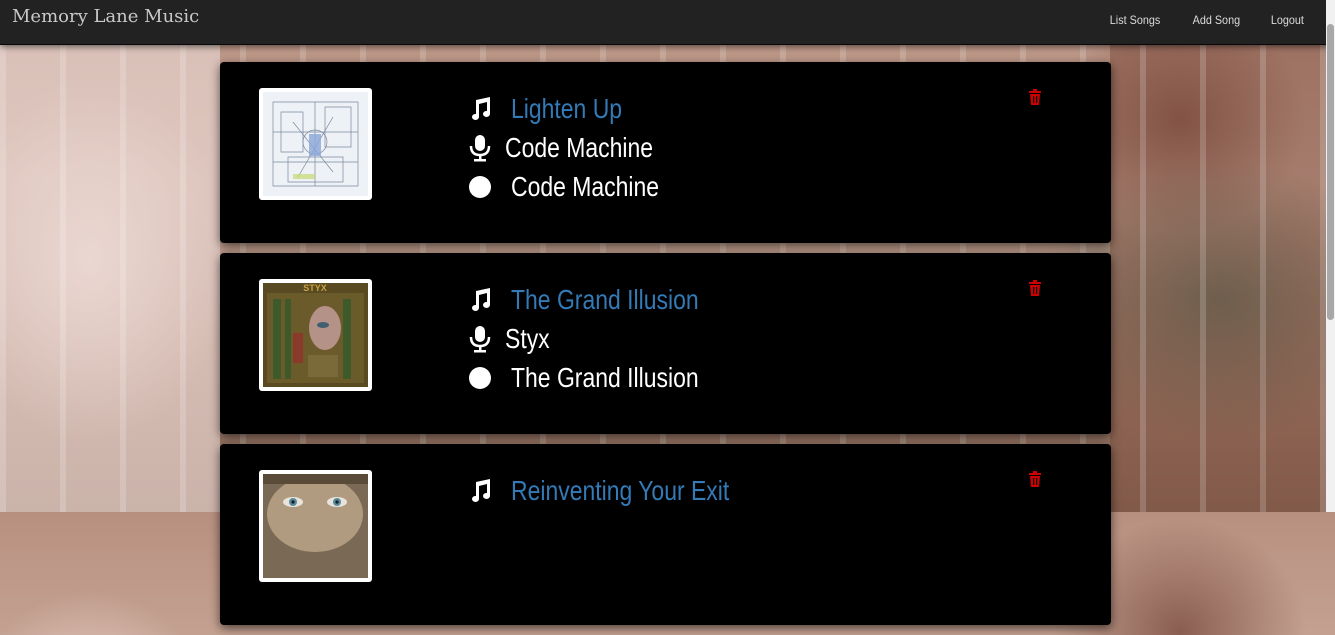 This screenshot has height=635, width=1335. I want to click on album-cover: STYX, so click(315, 335).